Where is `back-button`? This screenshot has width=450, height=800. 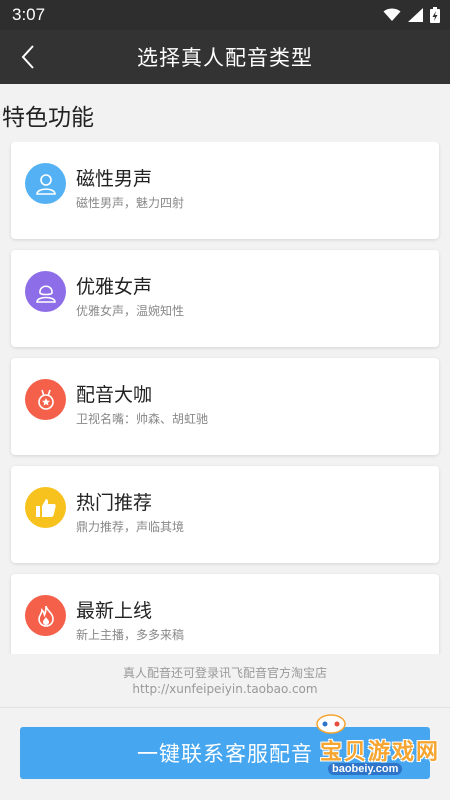
back-button is located at coordinates (28, 57).